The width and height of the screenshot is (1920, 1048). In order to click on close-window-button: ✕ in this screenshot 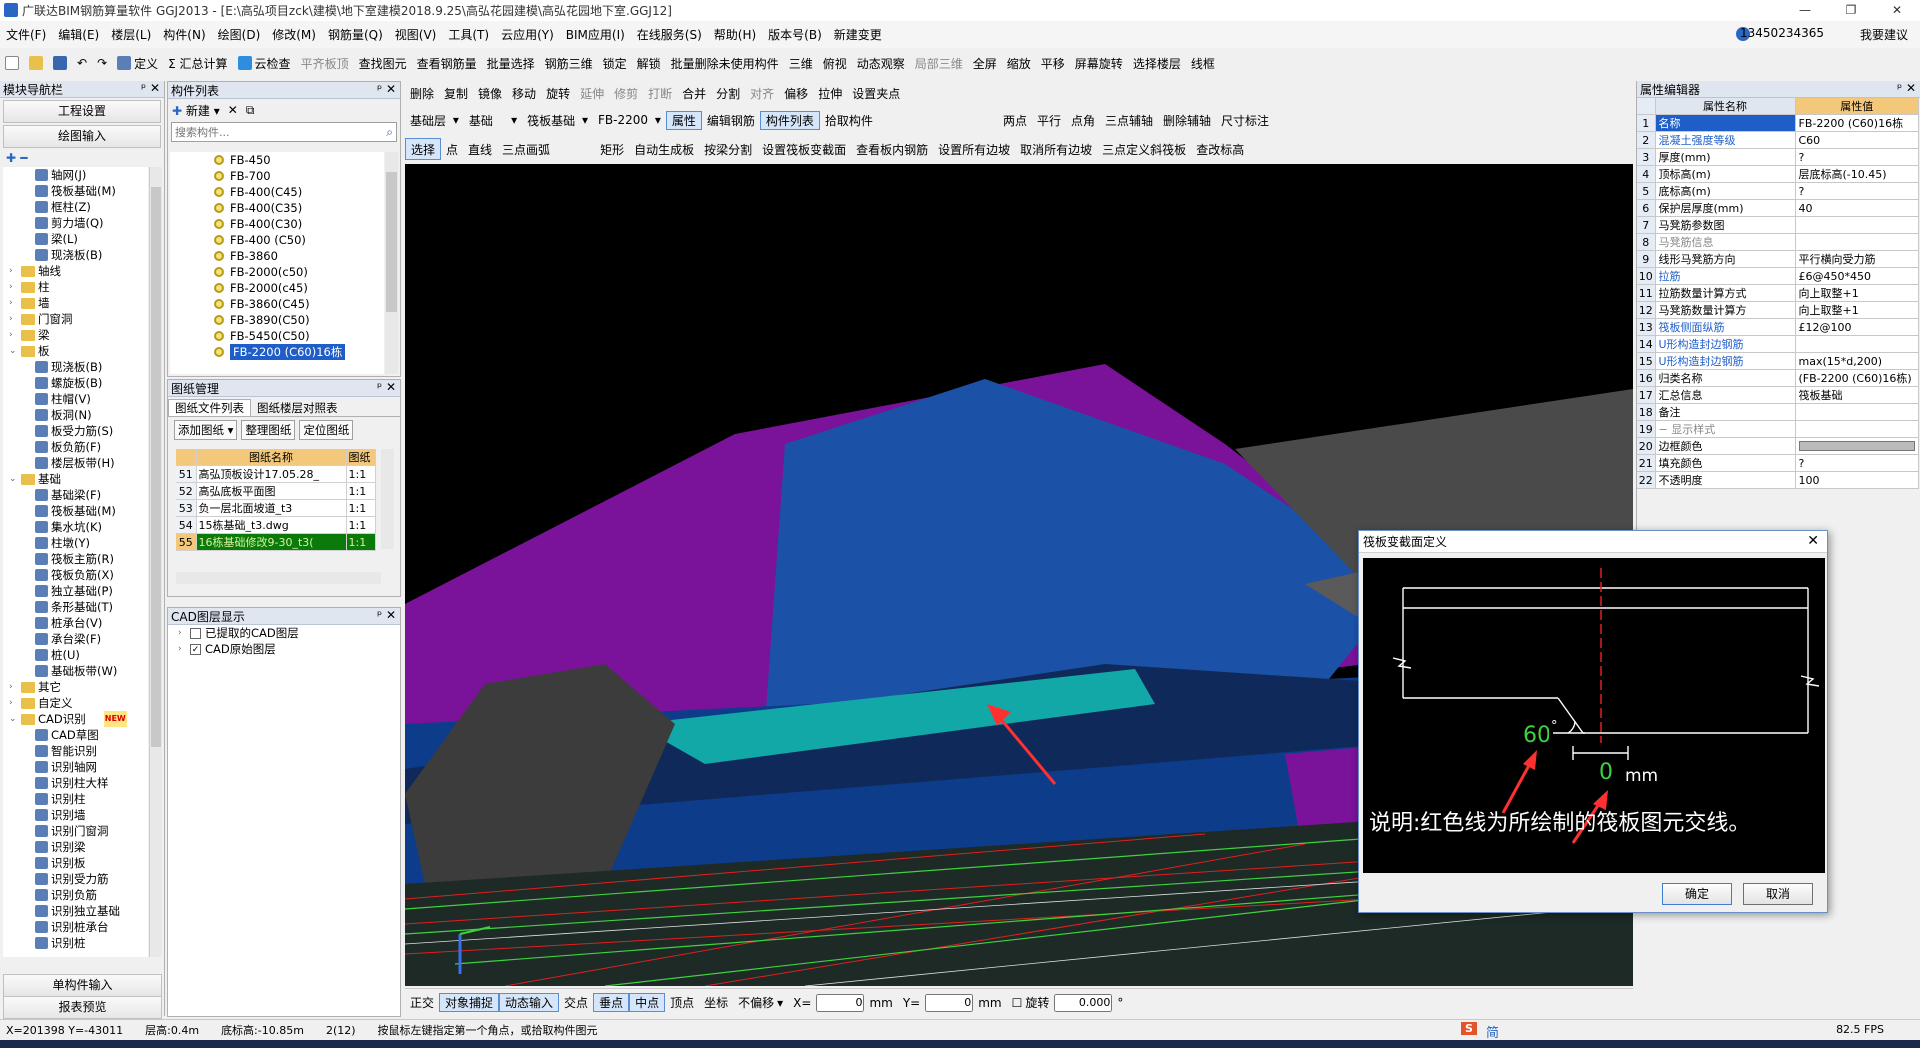, I will do `click(1897, 10)`.